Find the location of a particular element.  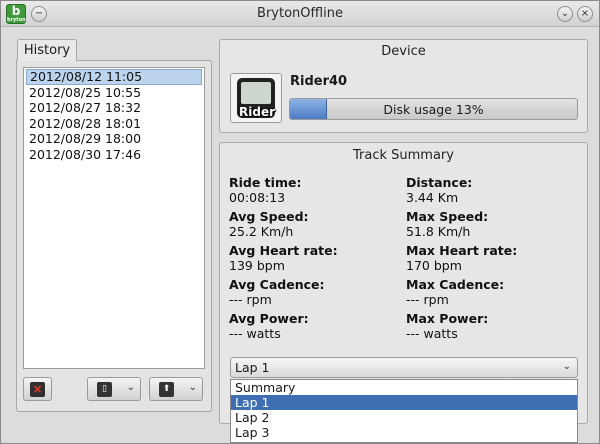

ride-time-label: Ride time: is located at coordinates (265, 182).